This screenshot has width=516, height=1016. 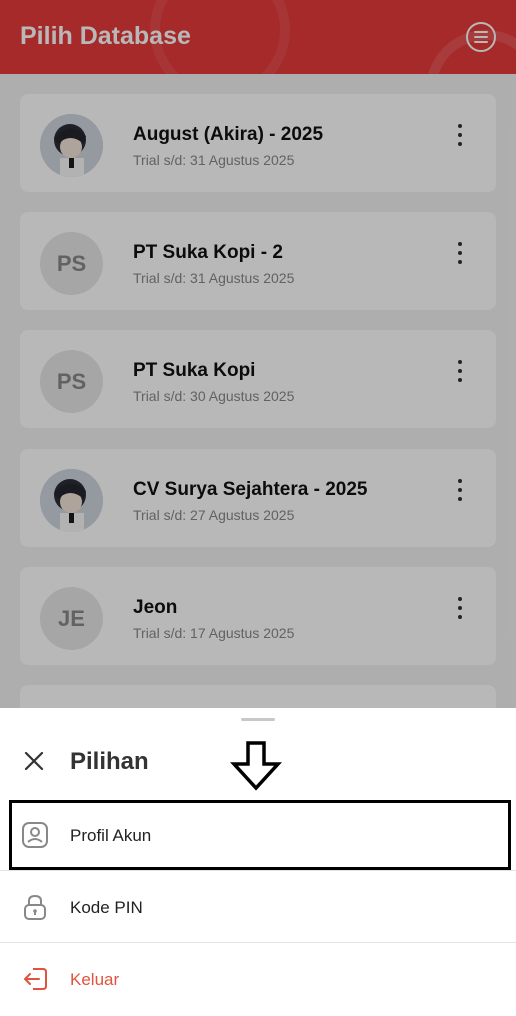 I want to click on drag-handle, so click(x=258, y=719).